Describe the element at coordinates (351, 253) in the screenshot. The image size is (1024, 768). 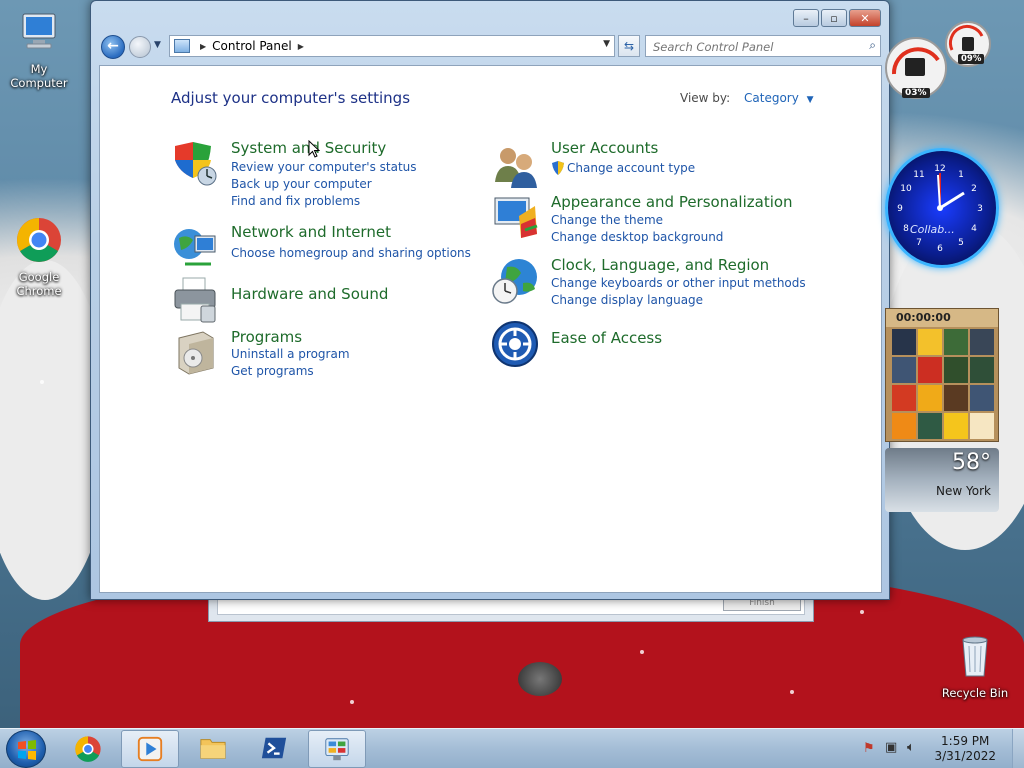
I see `category-sub-link: Choose homegroup and sharing options` at that location.